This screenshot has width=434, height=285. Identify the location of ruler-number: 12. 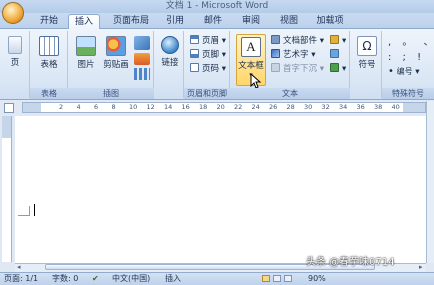
(150, 107).